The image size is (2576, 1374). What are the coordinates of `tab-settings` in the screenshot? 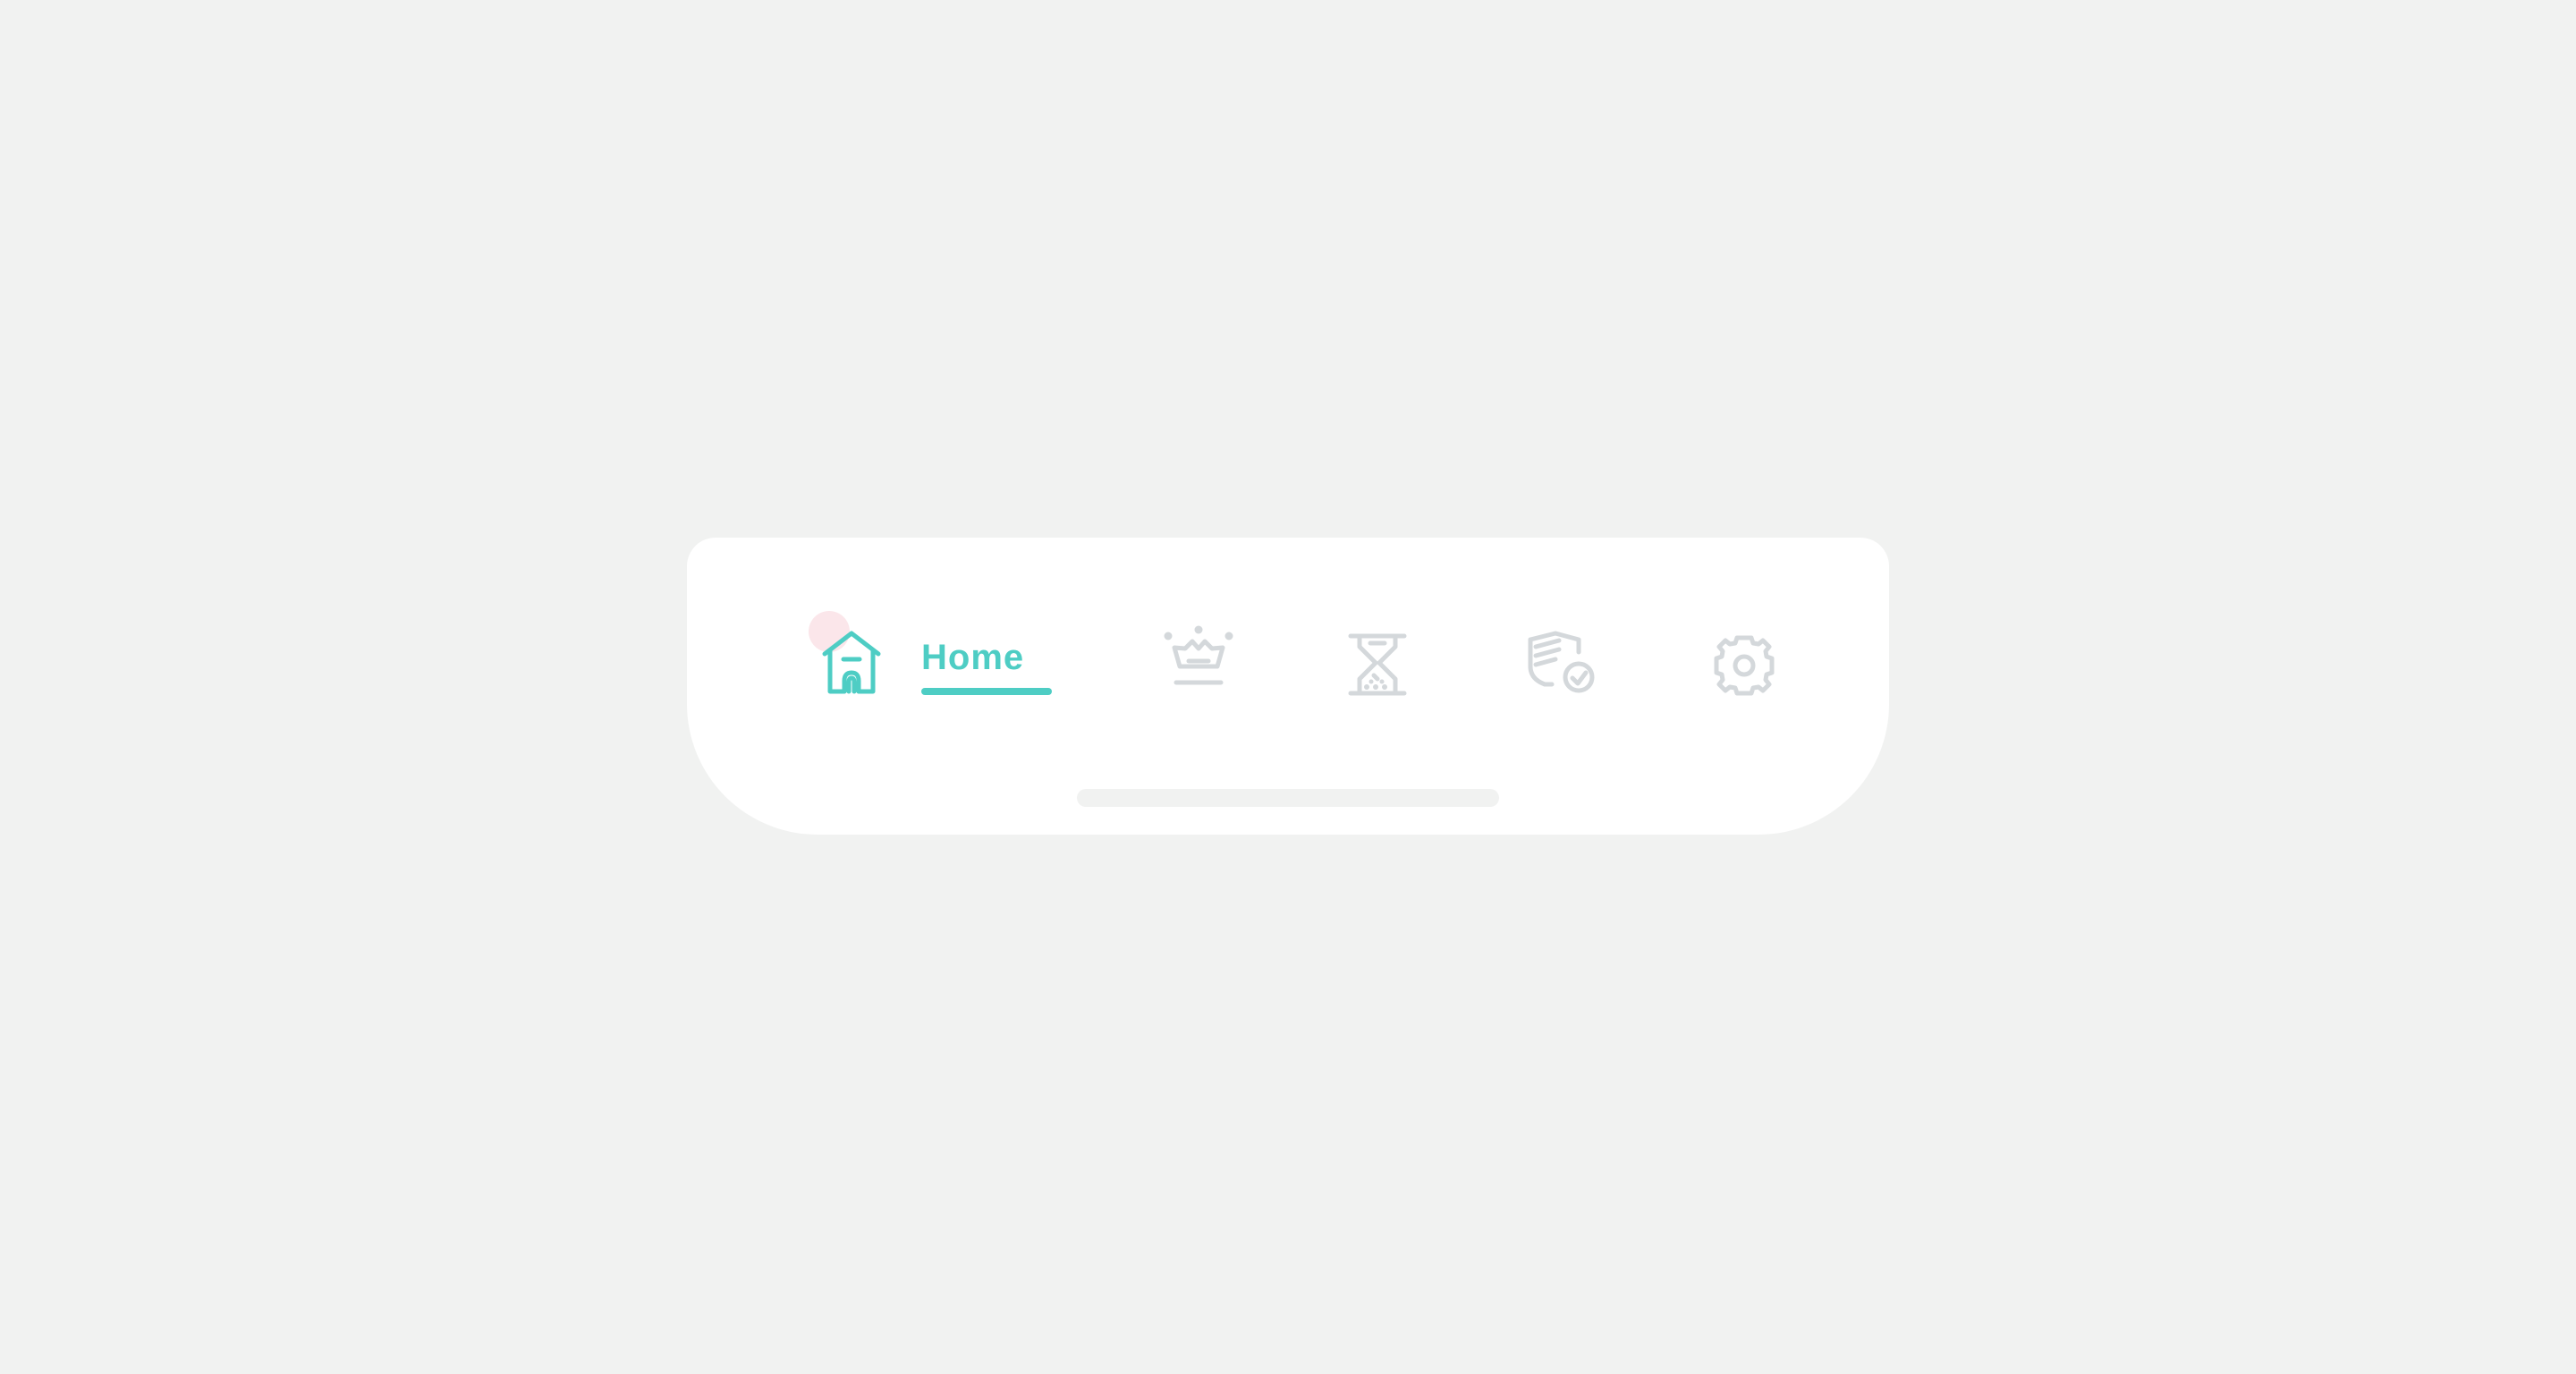 It's located at (1744, 667).